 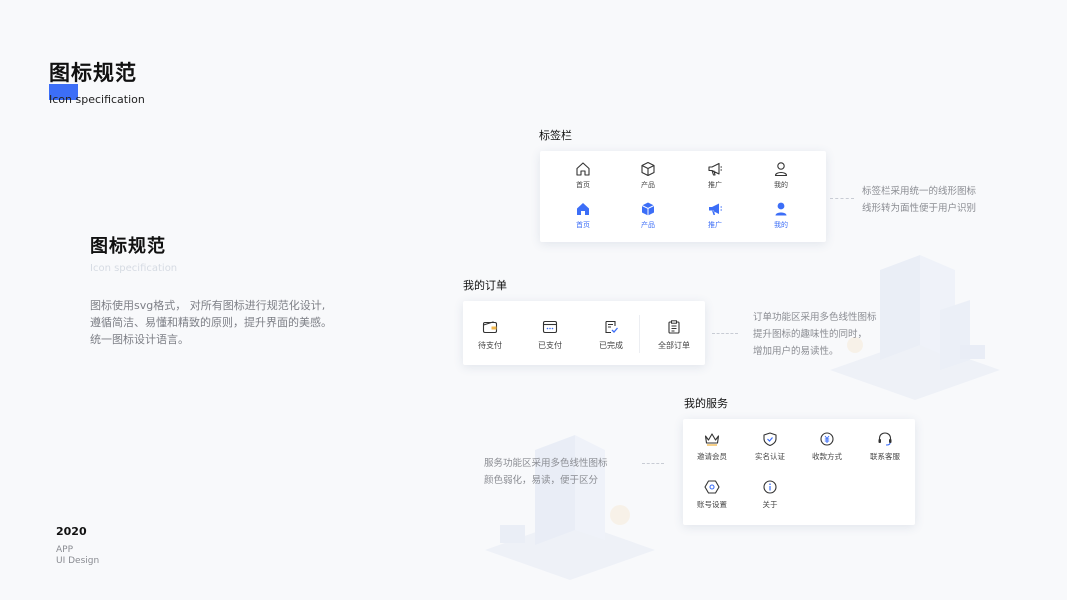 I want to click on tab-promote-outline: 推广, so click(x=715, y=175).